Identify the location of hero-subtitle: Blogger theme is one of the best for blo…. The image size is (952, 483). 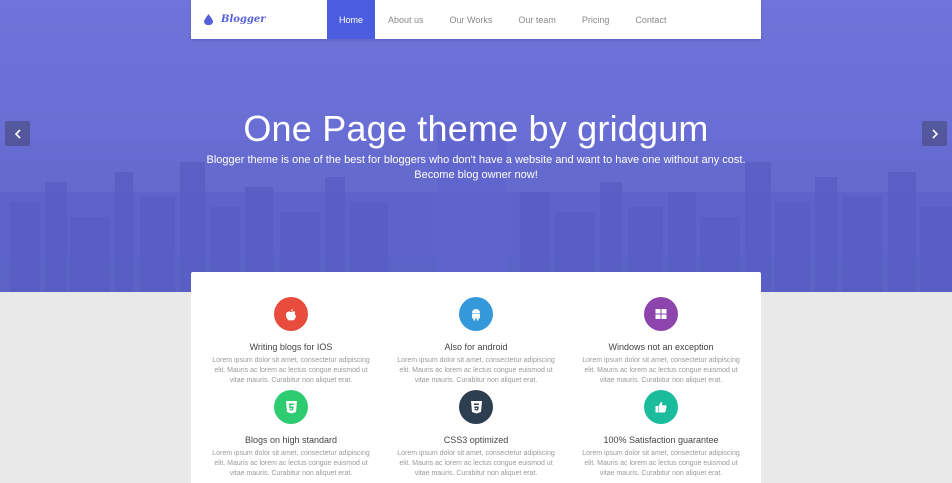
(476, 168).